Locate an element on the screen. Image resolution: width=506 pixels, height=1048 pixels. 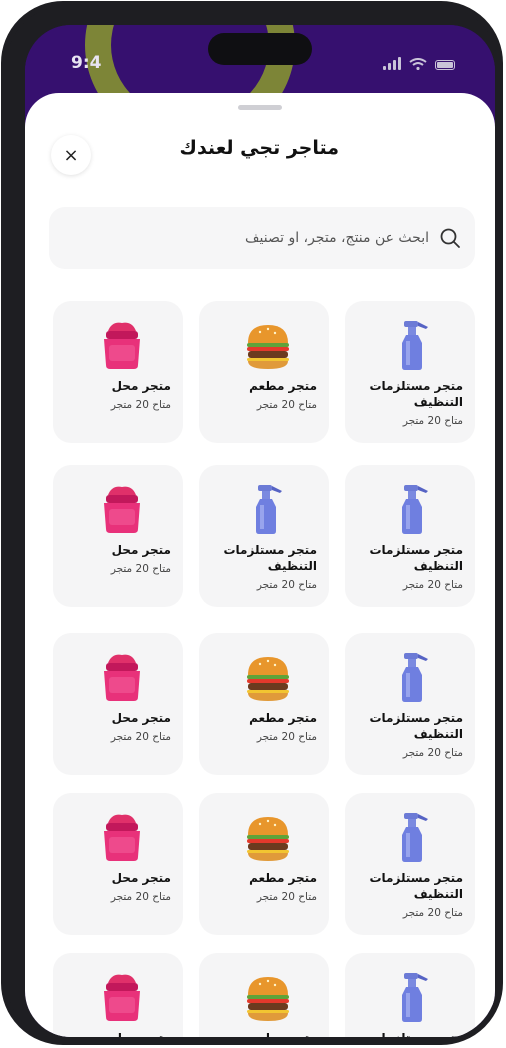
store-card: متجر مستلزمات التنظيف is located at coordinates (410, 995).